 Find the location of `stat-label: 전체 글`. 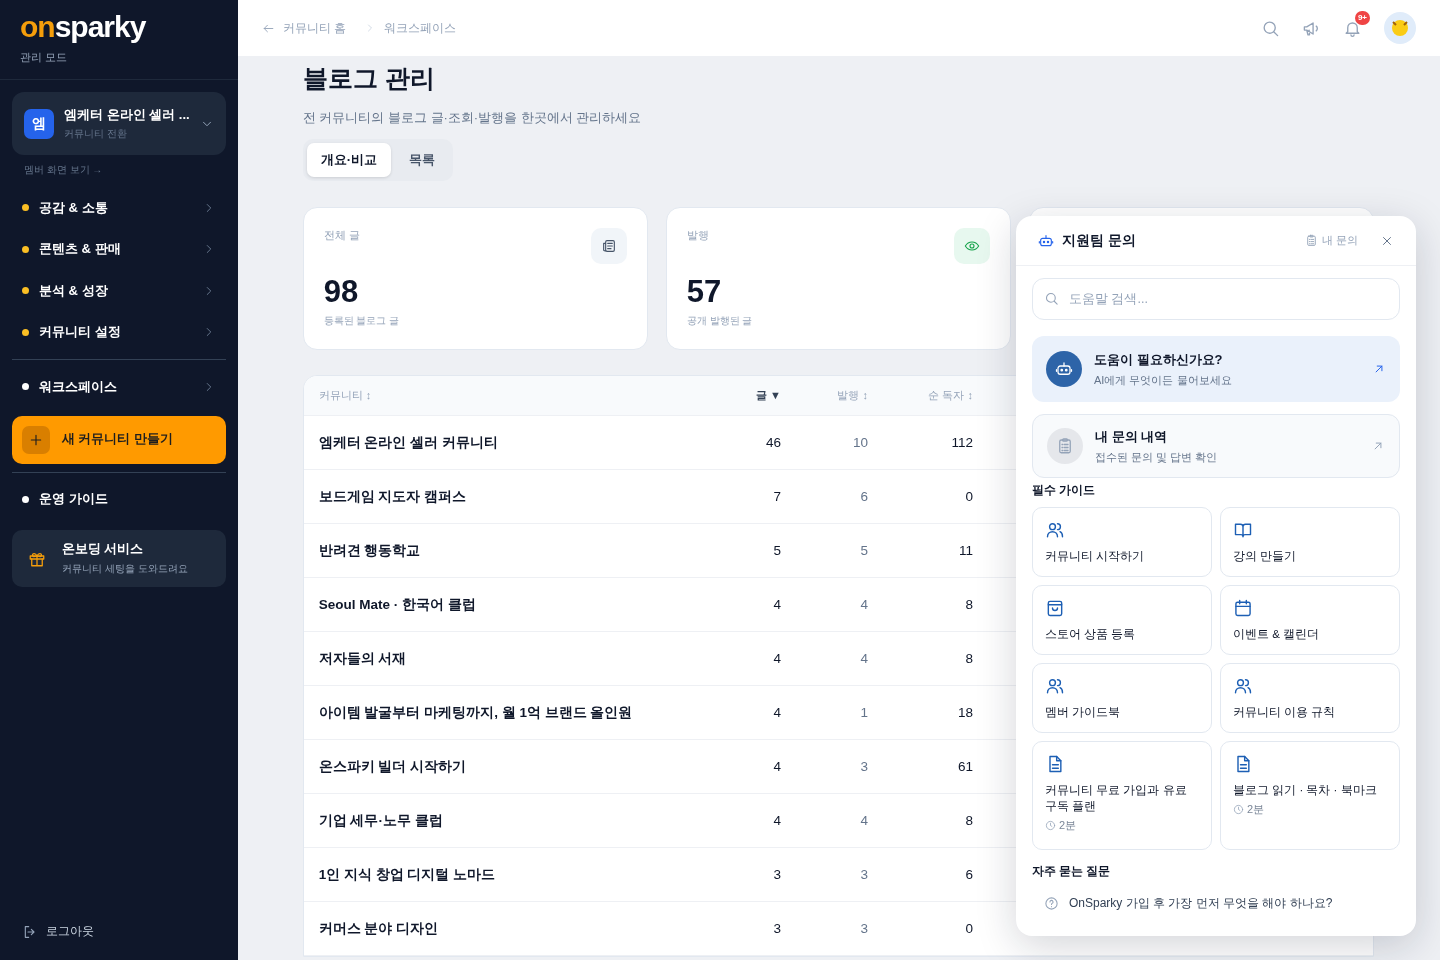

stat-label: 전체 글 is located at coordinates (341, 235).